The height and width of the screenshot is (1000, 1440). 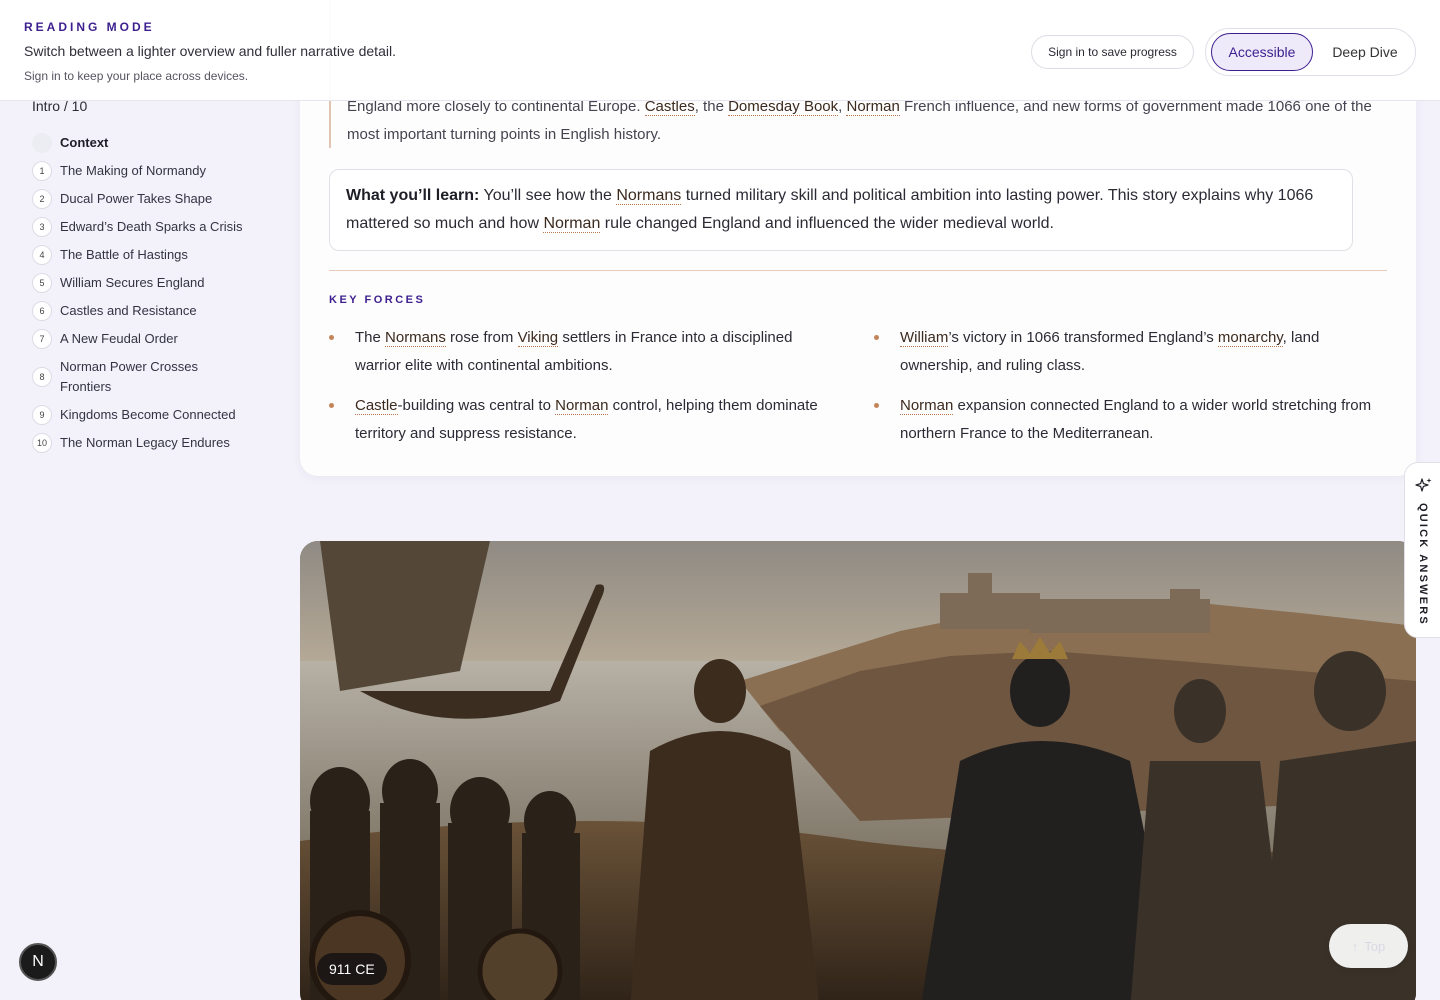 What do you see at coordinates (858, 270) in the screenshot?
I see `section-divider` at bounding box center [858, 270].